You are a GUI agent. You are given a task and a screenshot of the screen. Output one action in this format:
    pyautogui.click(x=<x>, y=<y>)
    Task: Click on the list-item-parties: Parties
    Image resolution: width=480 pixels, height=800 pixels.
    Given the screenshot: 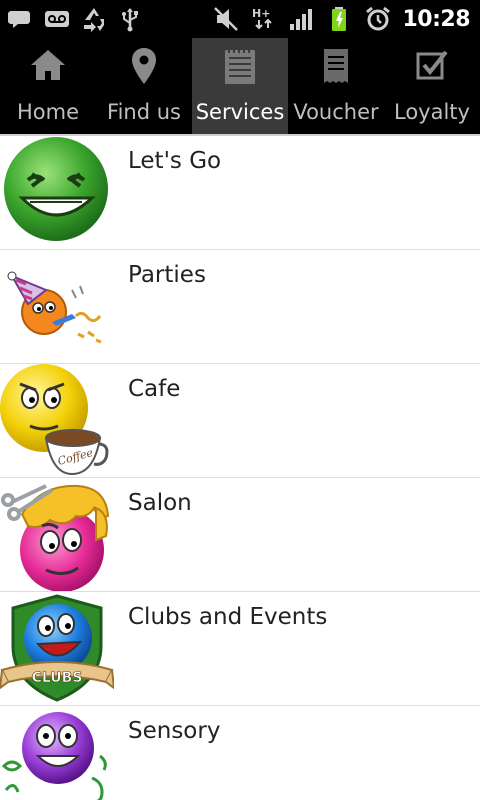 What is the action you would take?
    pyautogui.click(x=240, y=307)
    